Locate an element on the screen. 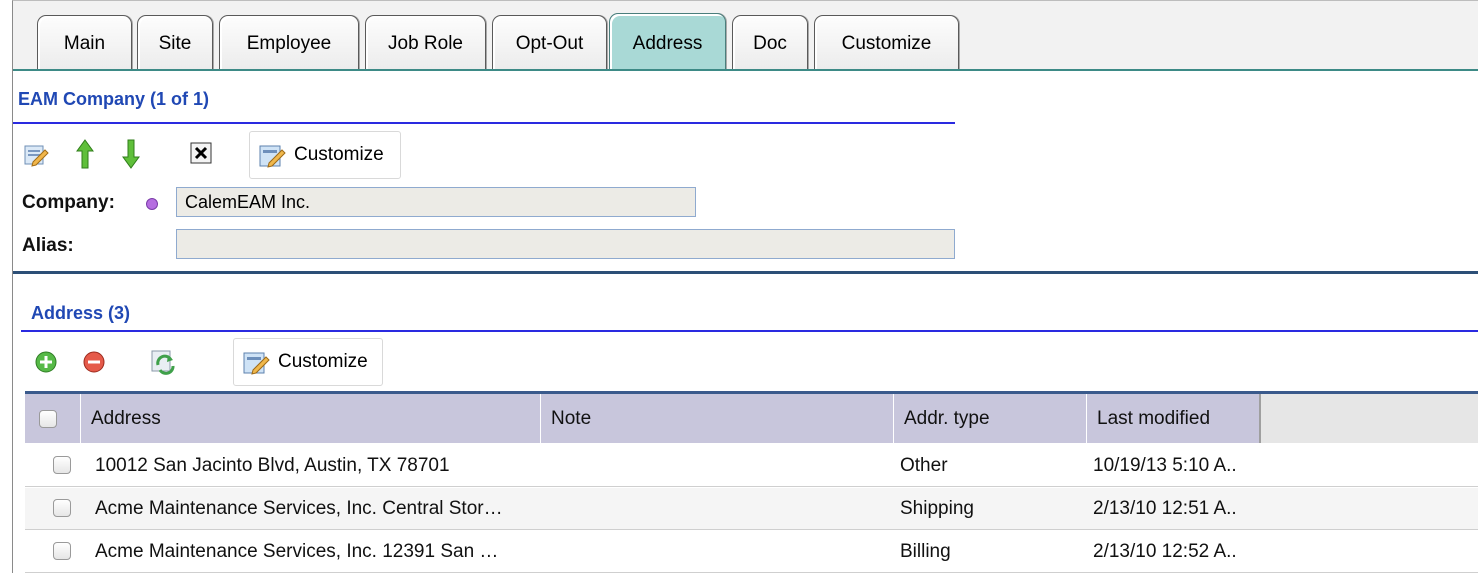  select-all-checkbox is located at coordinates (48, 419).